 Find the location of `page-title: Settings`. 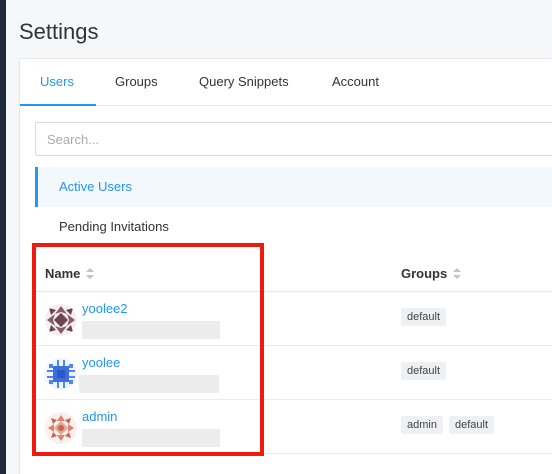

page-title: Settings is located at coordinates (59, 31).